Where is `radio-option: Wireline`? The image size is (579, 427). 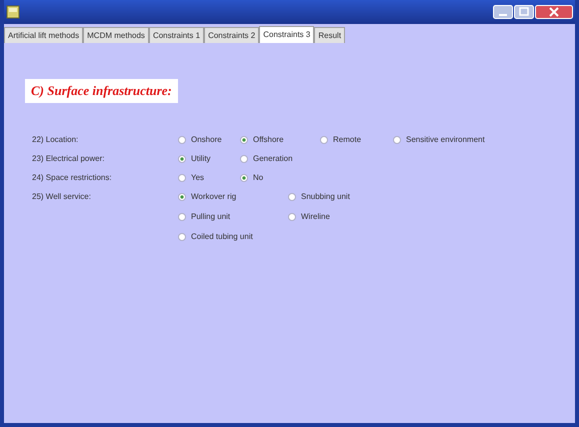
radio-option: Wireline is located at coordinates (319, 216).